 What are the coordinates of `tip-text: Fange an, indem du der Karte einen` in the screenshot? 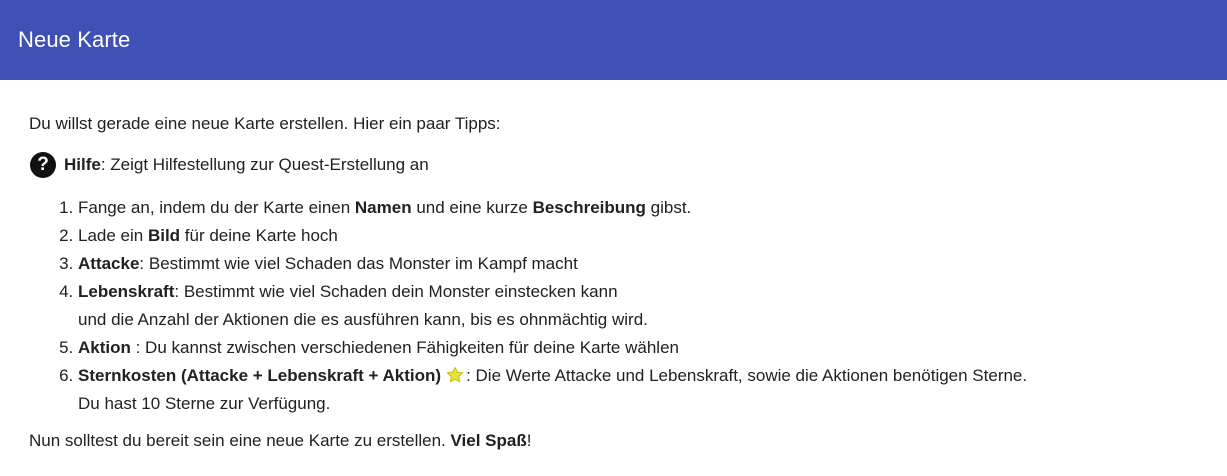 It's located at (216, 207).